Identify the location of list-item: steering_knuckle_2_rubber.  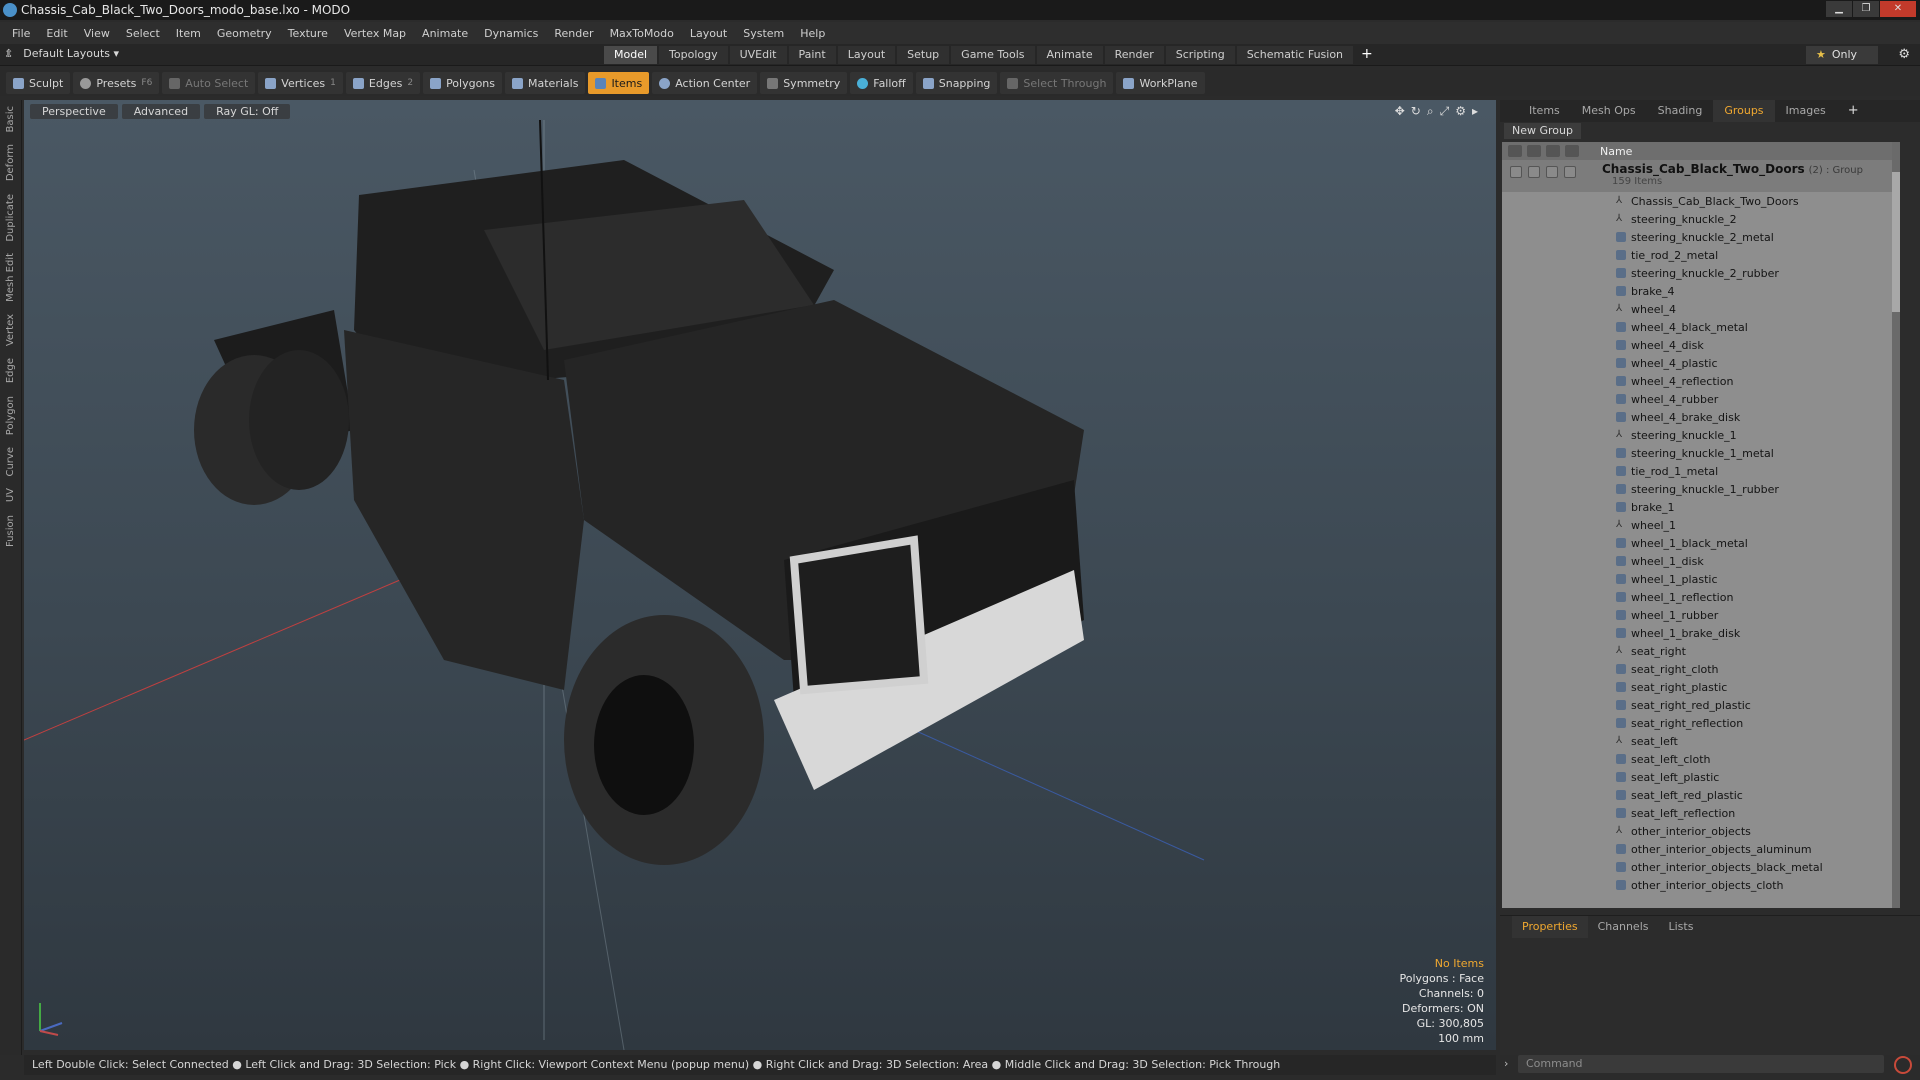
(1701, 273).